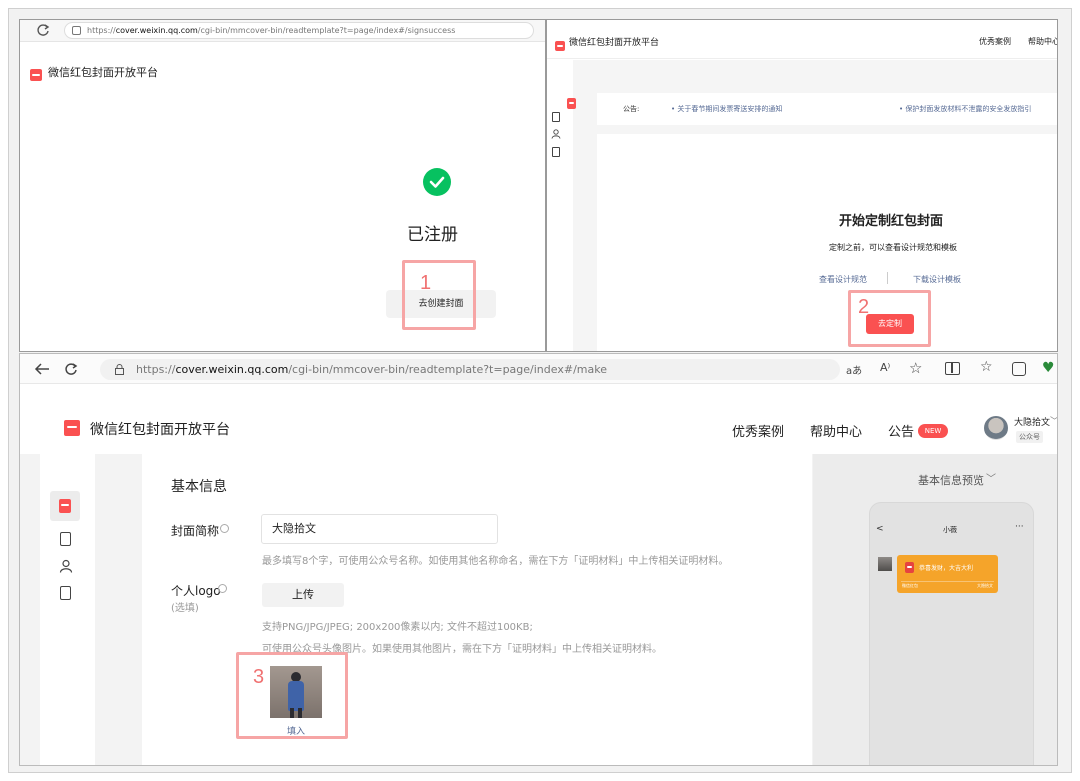 This screenshot has height=781, width=1080. I want to click on phone-more-icon: ···, so click(1019, 527).